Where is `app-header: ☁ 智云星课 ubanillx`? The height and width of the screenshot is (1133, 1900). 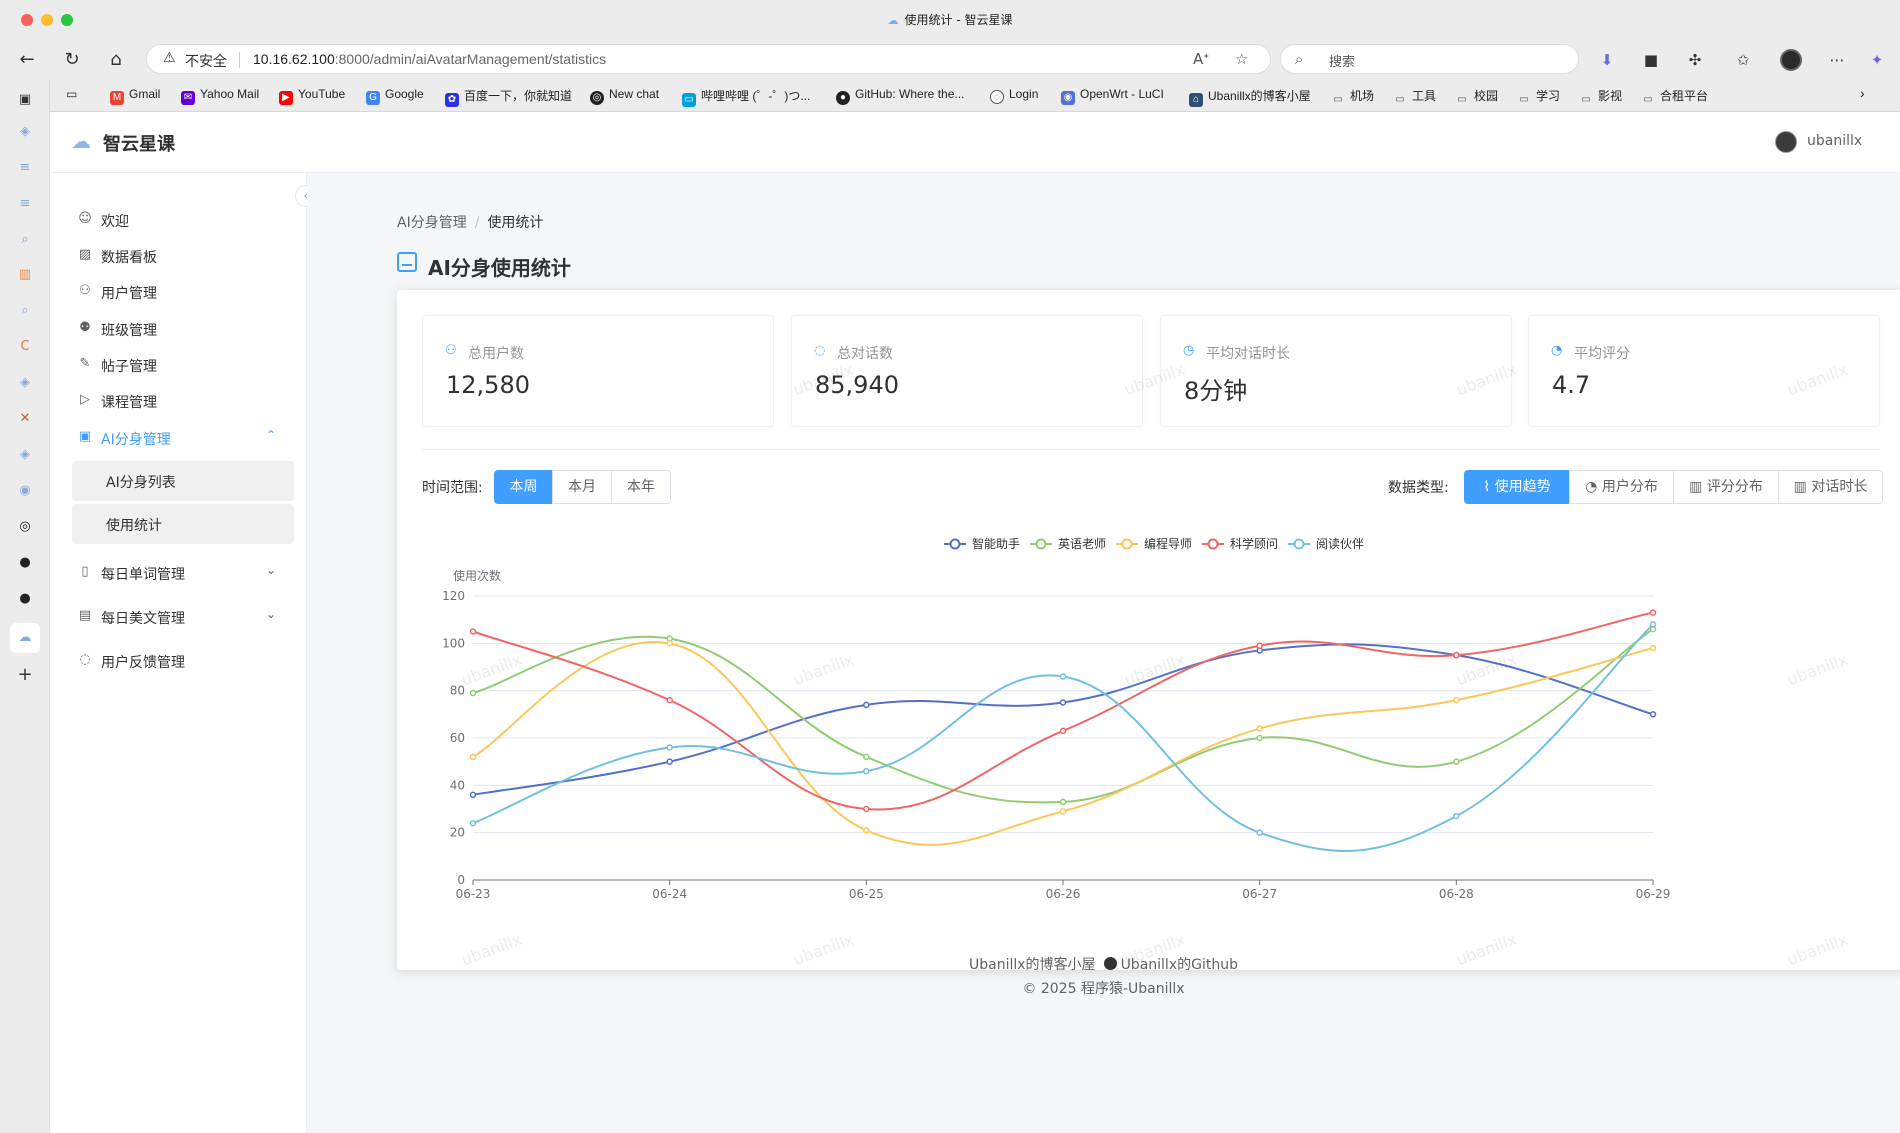 app-header: ☁ 智云星课 ubanillx is located at coordinates (975, 143).